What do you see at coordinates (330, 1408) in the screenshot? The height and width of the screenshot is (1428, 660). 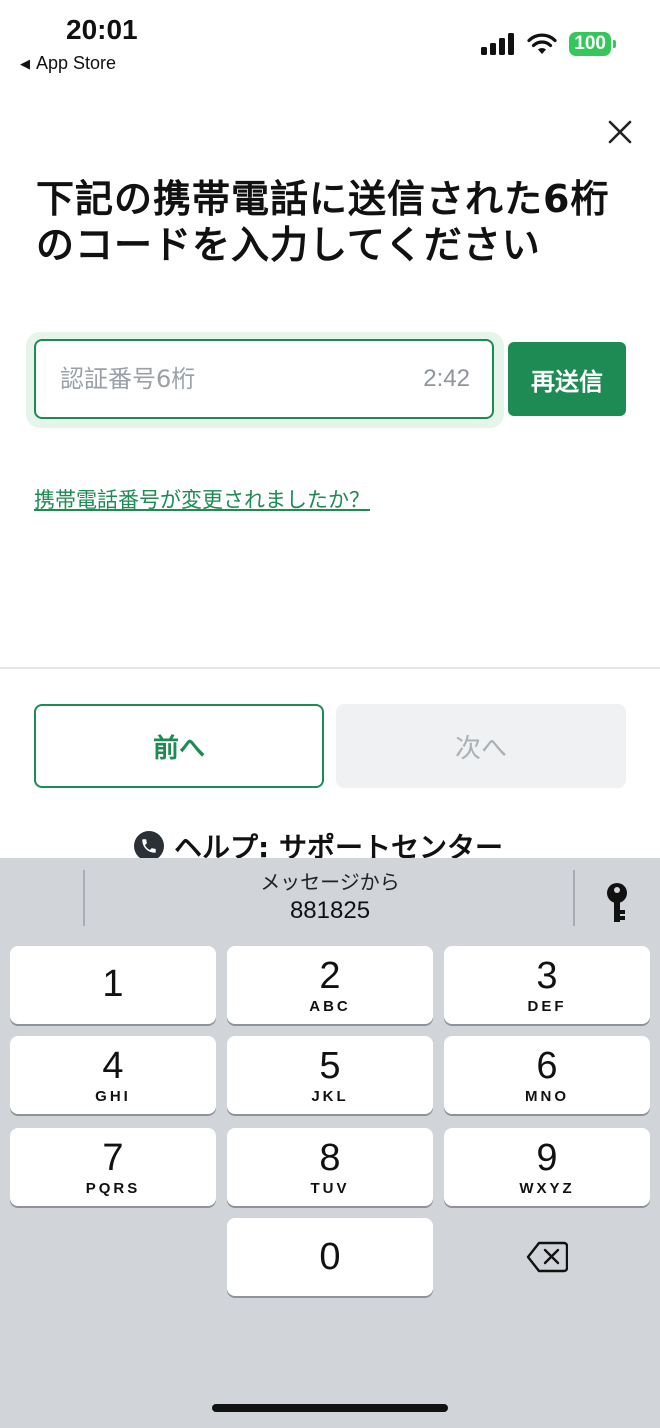 I see `home-indicator` at bounding box center [330, 1408].